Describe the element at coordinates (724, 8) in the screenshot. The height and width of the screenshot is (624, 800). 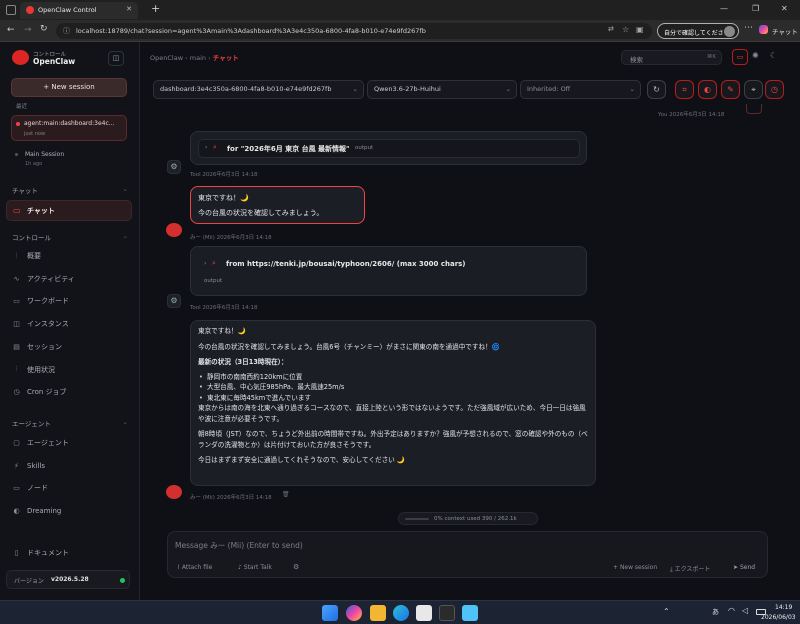
I see `window-minimize-button: —` at that location.